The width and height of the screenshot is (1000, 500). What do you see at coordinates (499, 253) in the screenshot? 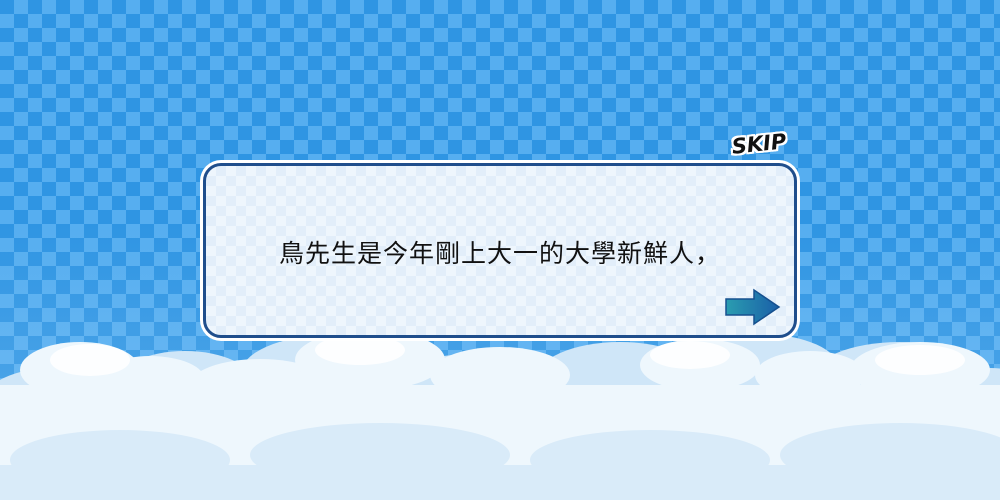
I see `dialog-text: 鳥先生是今年剛上大一的大學新鮮人，` at bounding box center [499, 253].